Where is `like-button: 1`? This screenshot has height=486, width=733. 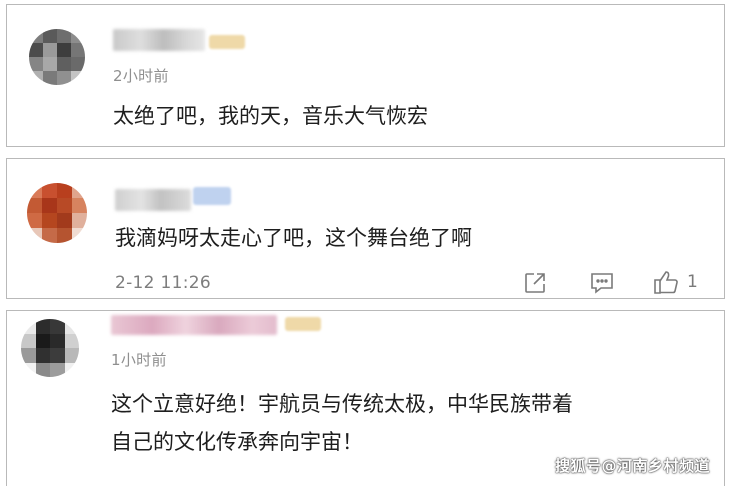
like-button: 1 is located at coordinates (675, 282).